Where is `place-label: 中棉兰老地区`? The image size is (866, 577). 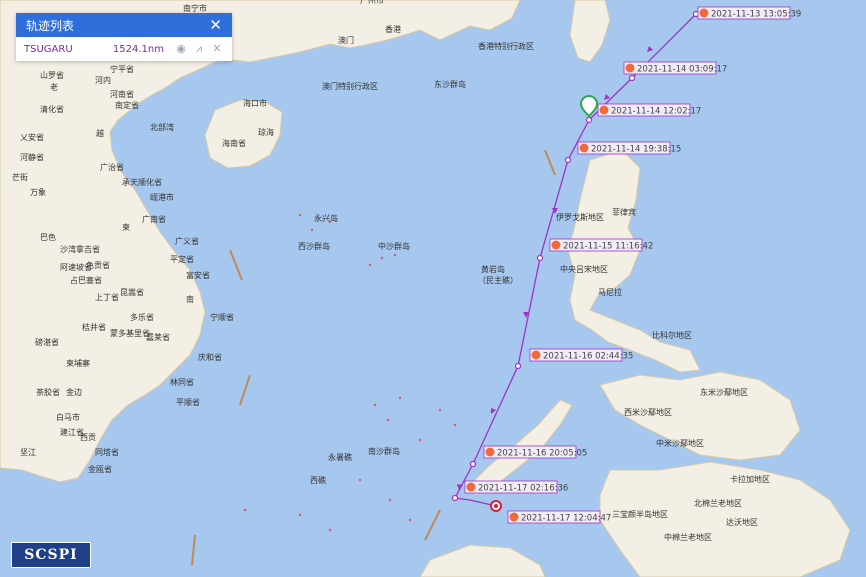 place-label: 中棉兰老地区 is located at coordinates (688, 537).